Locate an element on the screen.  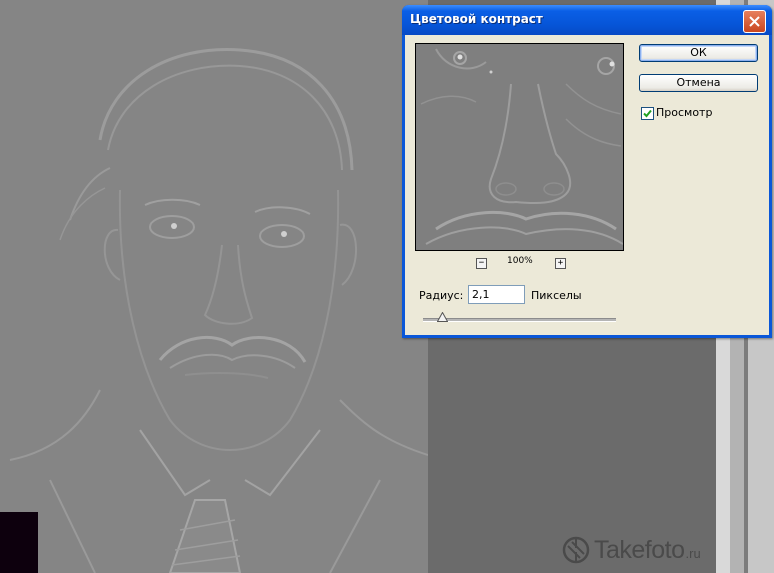
zoom-controls: − 100% + is located at coordinates (519, 263).